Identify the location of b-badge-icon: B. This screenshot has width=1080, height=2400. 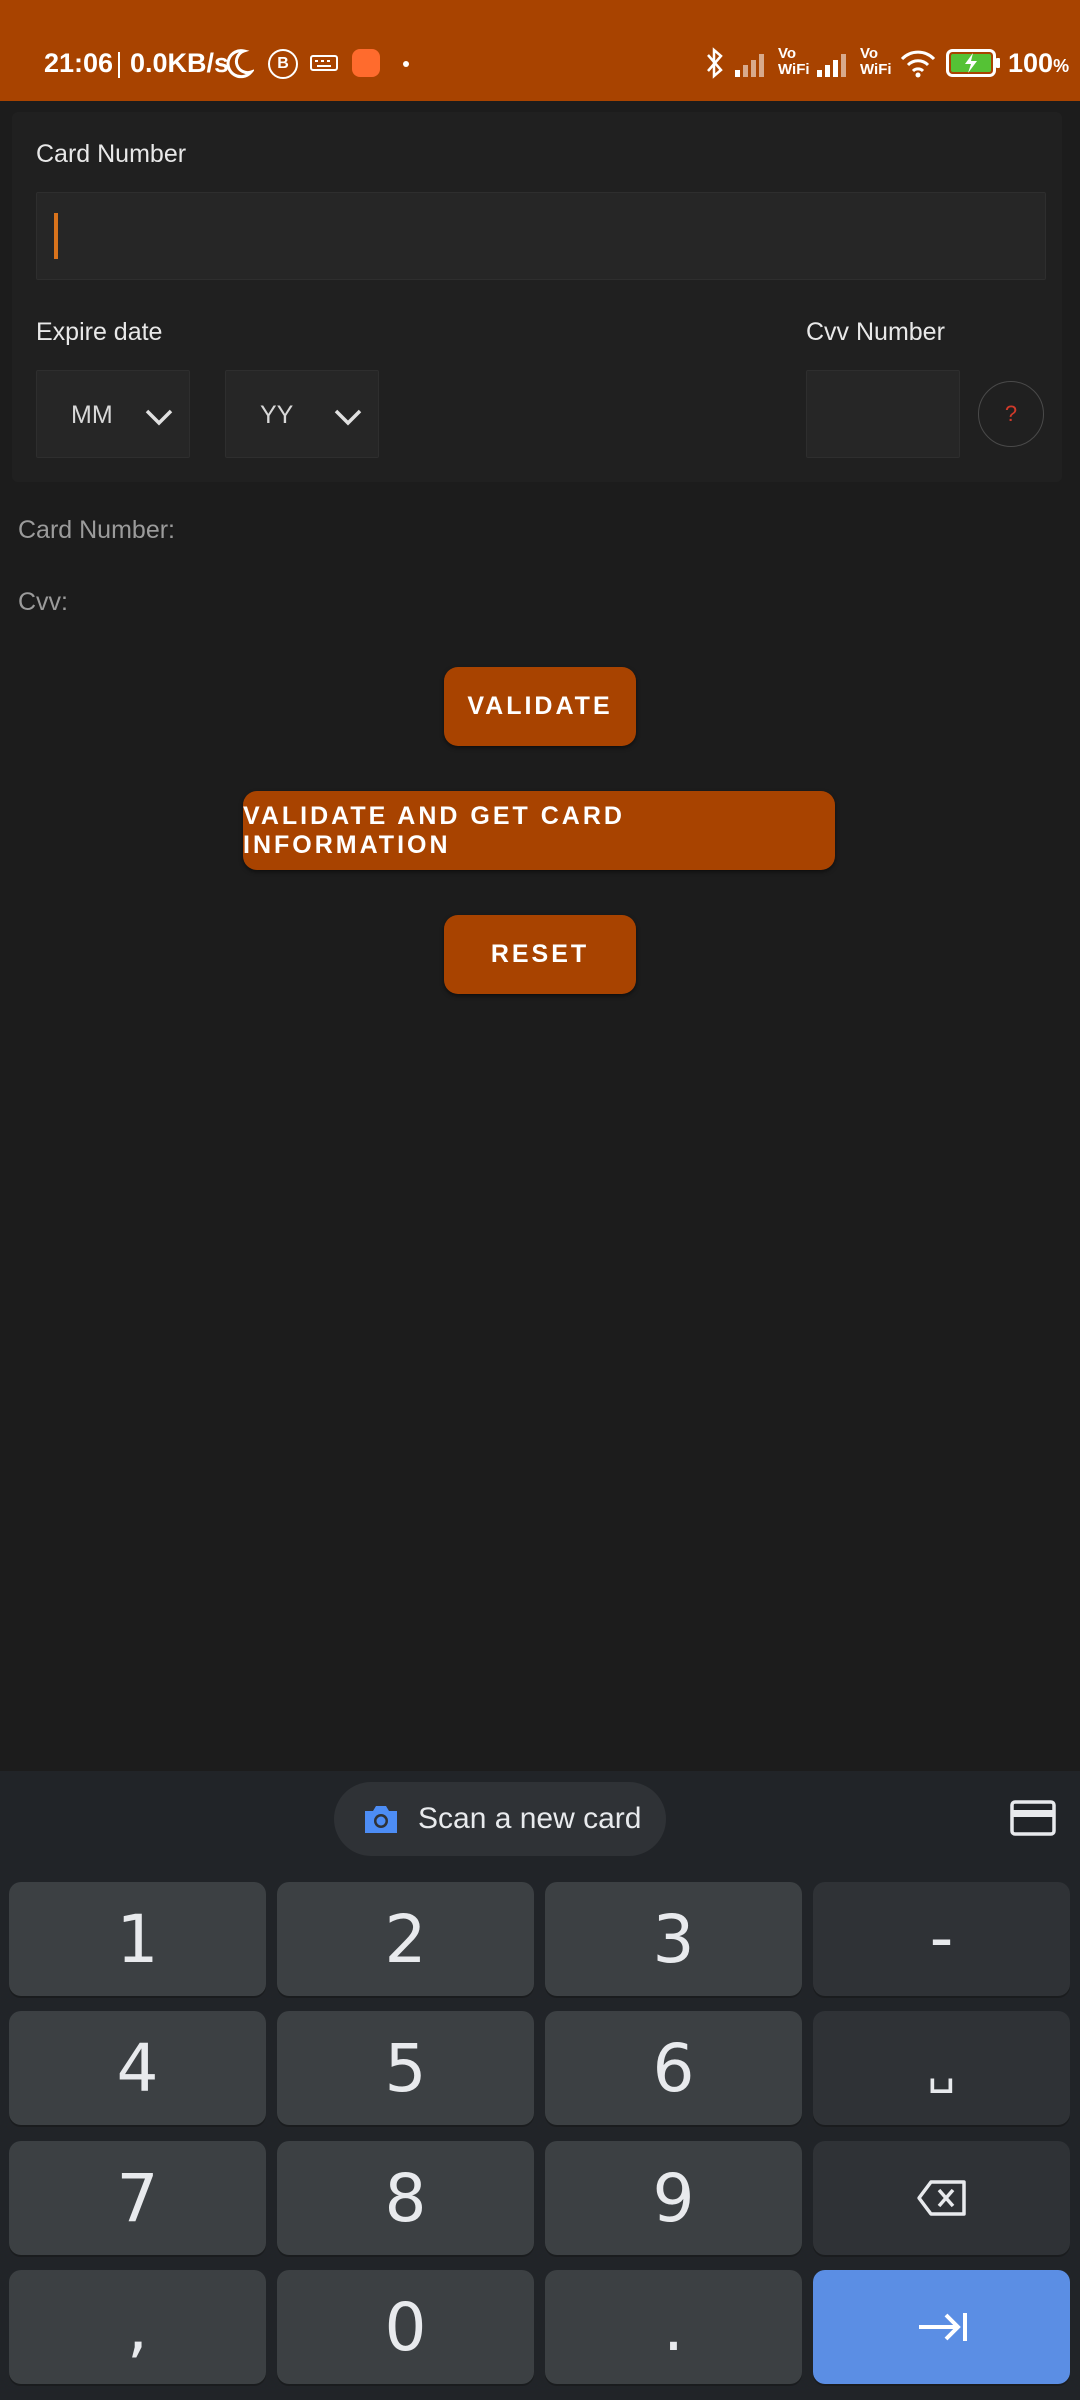
(283, 64).